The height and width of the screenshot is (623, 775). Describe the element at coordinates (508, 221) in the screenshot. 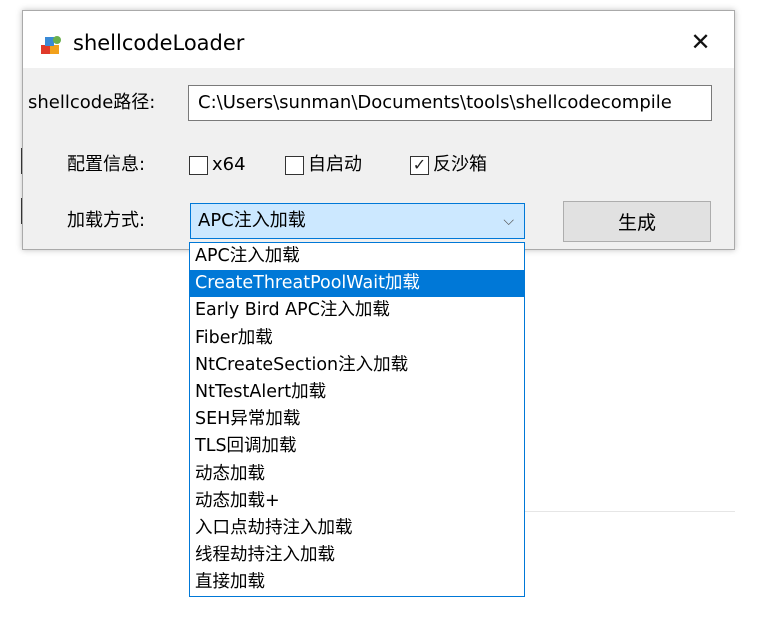

I see `chevron-down-icon: ⌵` at that location.